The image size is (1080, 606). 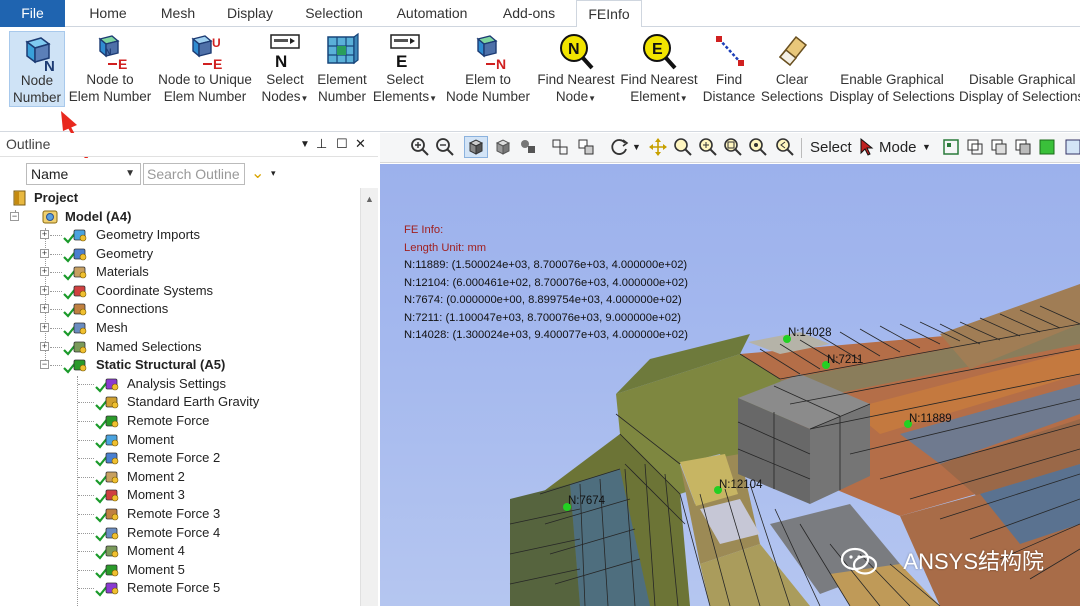 I want to click on clear-selections-button: Clear Selections, so click(x=792, y=69).